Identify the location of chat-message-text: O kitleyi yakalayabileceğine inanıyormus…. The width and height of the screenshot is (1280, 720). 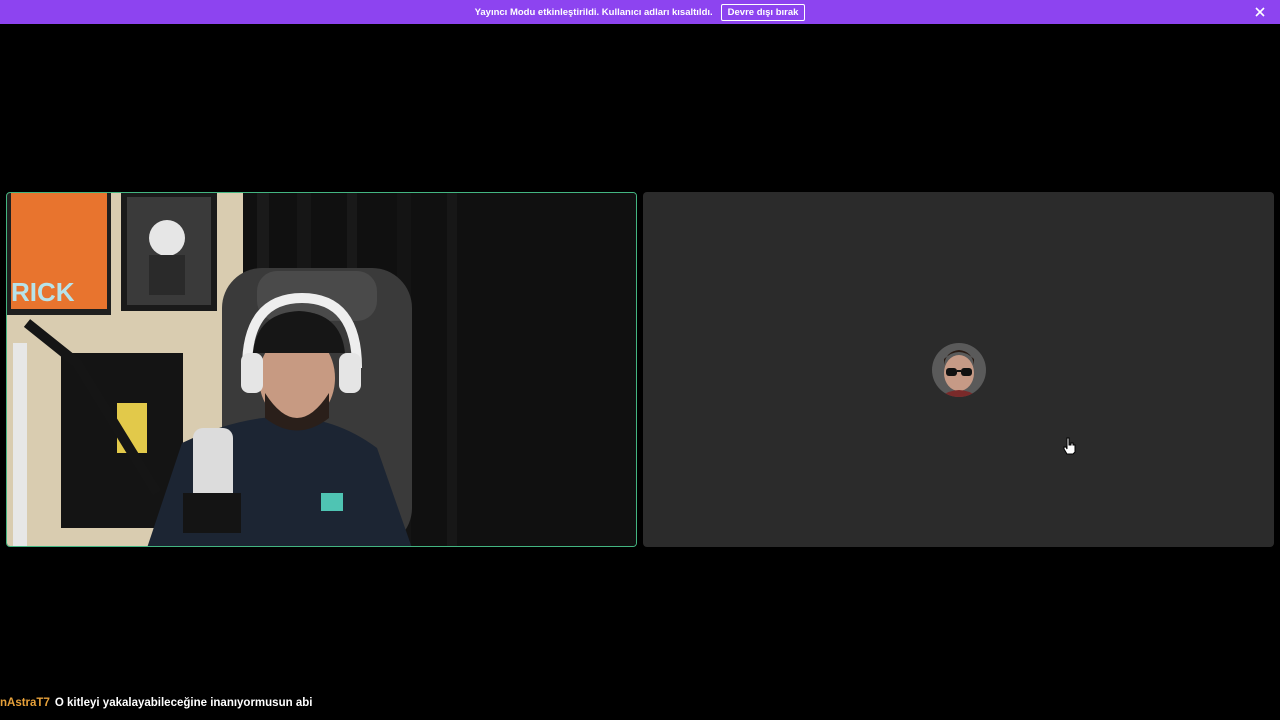
(183, 703).